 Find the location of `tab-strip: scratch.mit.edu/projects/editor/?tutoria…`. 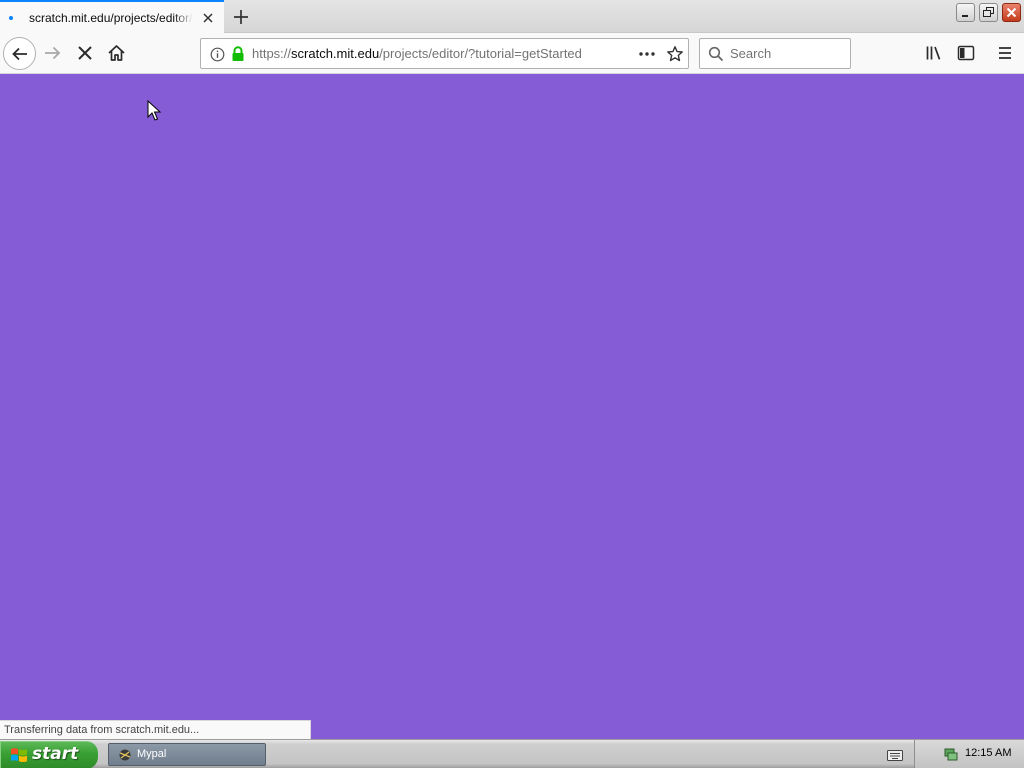

tab-strip: scratch.mit.edu/projects/editor/?tutoria… is located at coordinates (512, 16).